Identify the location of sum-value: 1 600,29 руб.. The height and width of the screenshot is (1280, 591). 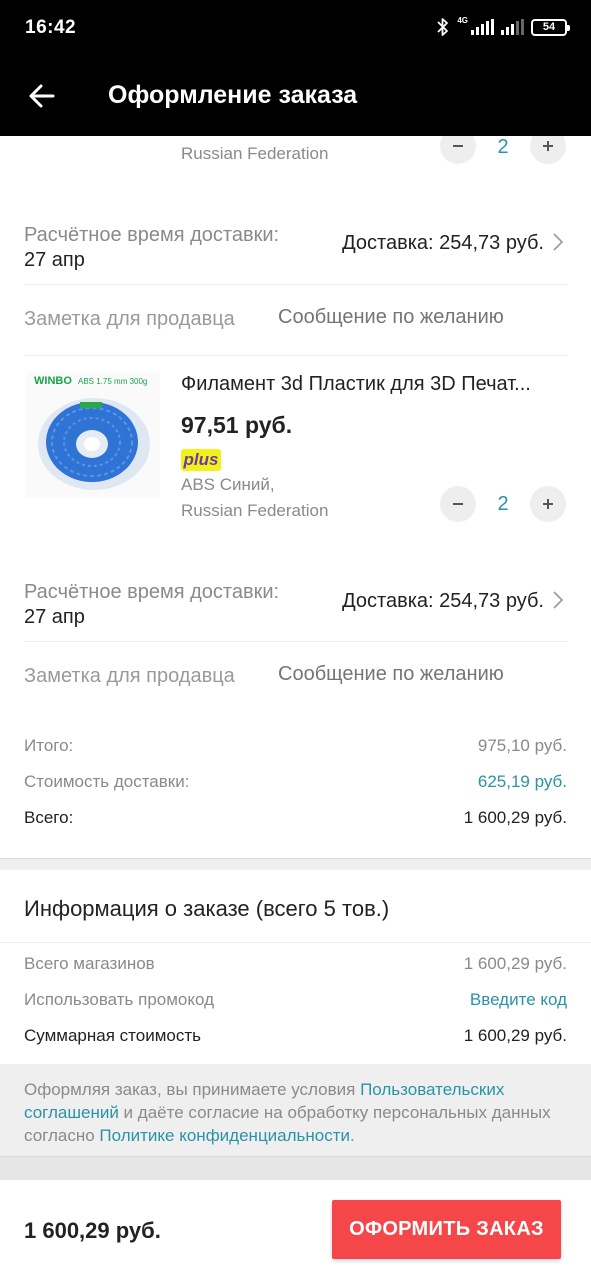
(515, 1035).